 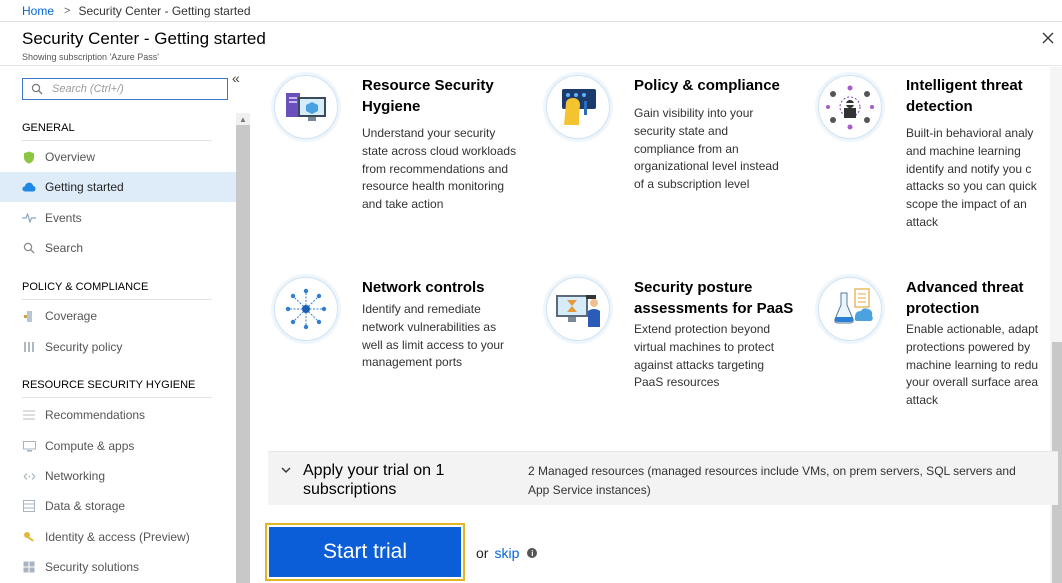 I want to click on sidebar-item-search: Search, so click(x=118, y=248).